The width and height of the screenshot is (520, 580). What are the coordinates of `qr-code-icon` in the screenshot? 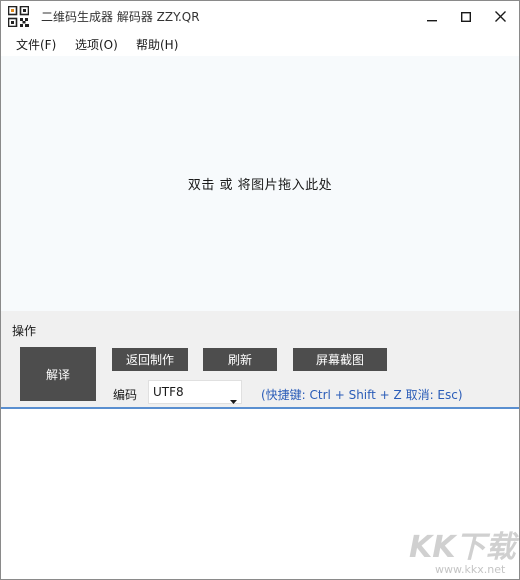 It's located at (18, 16).